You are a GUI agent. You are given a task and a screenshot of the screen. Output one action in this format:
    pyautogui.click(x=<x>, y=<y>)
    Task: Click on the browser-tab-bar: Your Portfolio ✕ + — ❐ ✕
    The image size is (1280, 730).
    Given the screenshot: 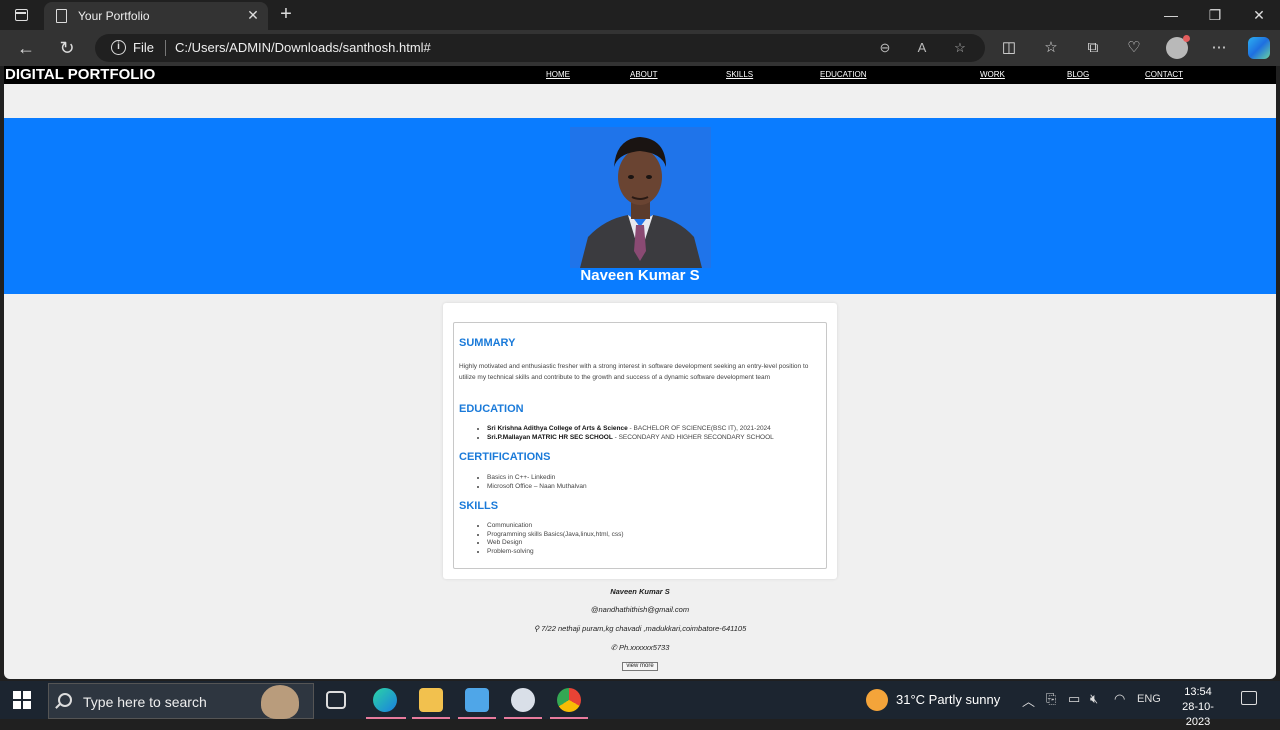 What is the action you would take?
    pyautogui.click(x=640, y=15)
    